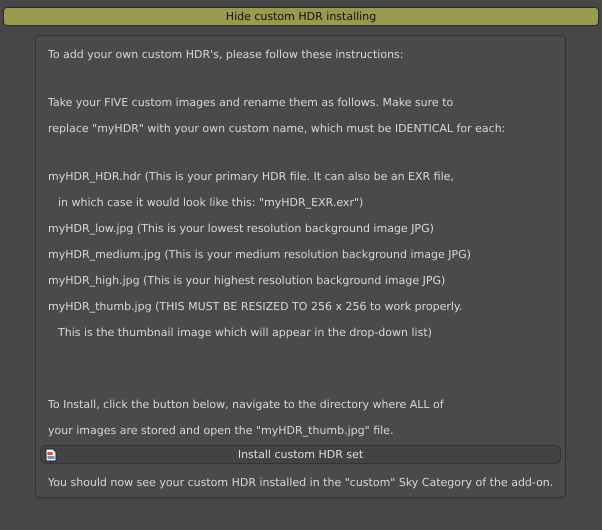 The image size is (602, 530). What do you see at coordinates (300, 482) in the screenshot?
I see `footer-text: You should now see your custom HDR installed in the "custom" Sky Category of the add-on.` at bounding box center [300, 482].